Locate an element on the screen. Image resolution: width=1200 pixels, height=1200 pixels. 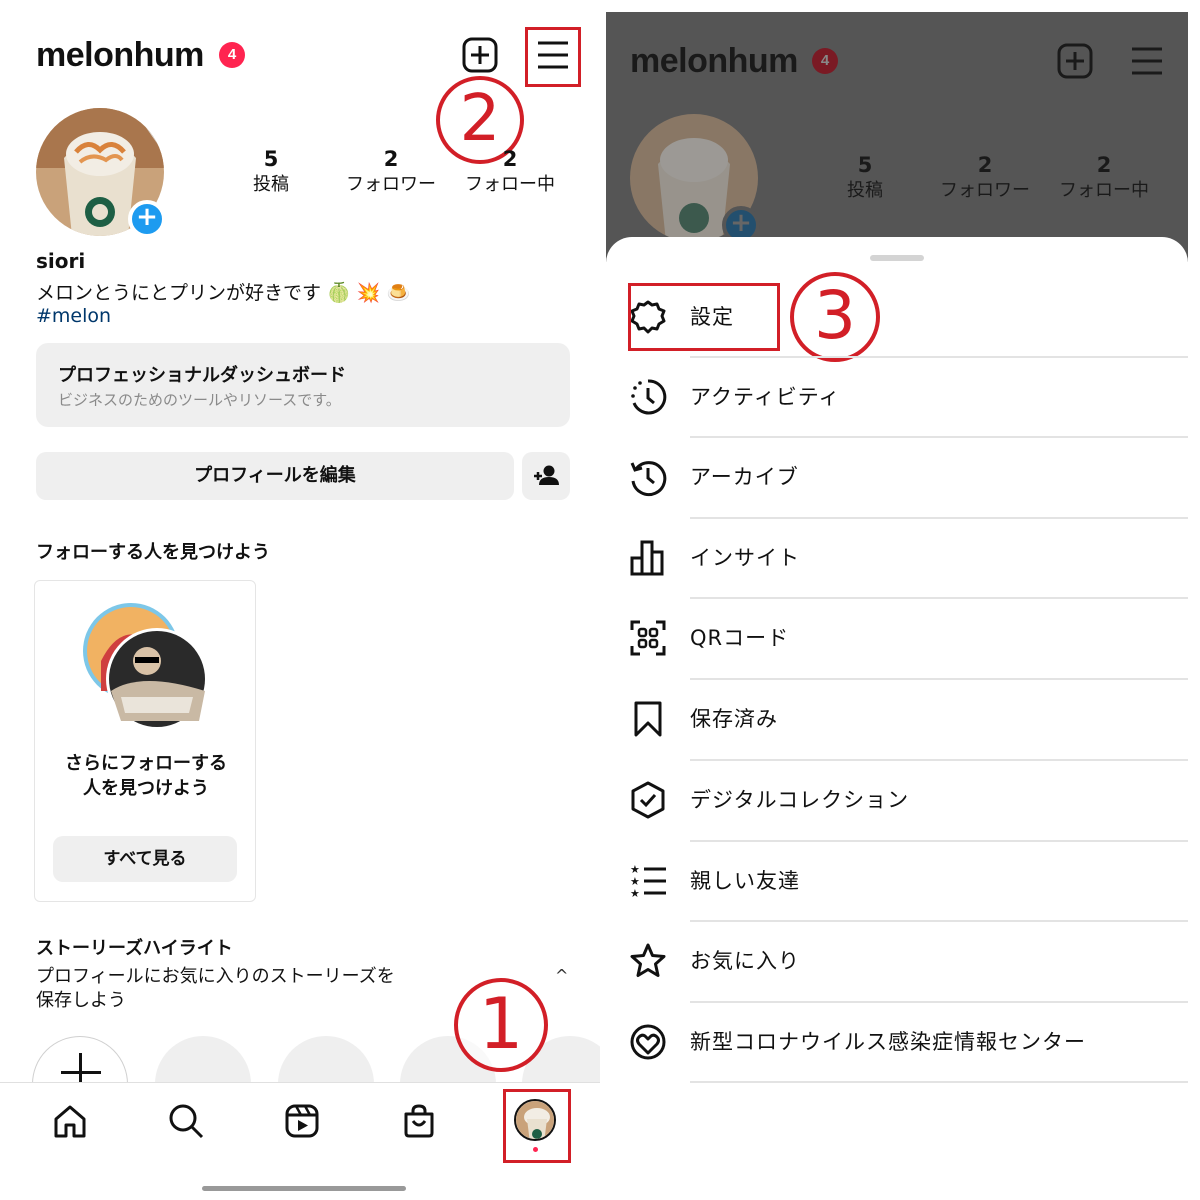
step-1-marker: 1 is located at coordinates (501, 1025).